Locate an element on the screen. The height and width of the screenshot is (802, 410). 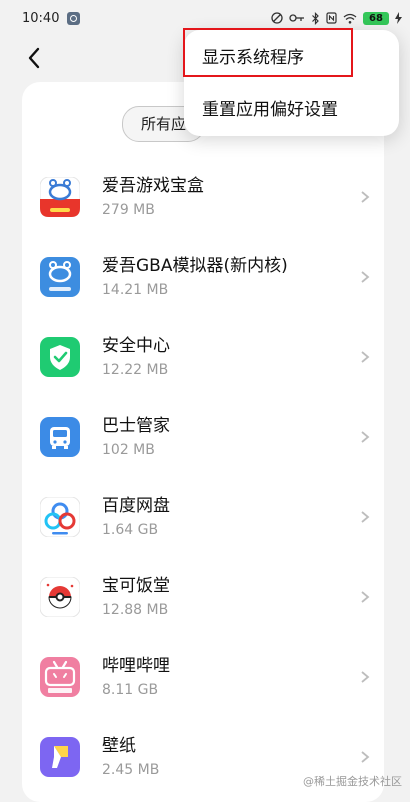
app-name: 百度网盘 is located at coordinates (136, 506).